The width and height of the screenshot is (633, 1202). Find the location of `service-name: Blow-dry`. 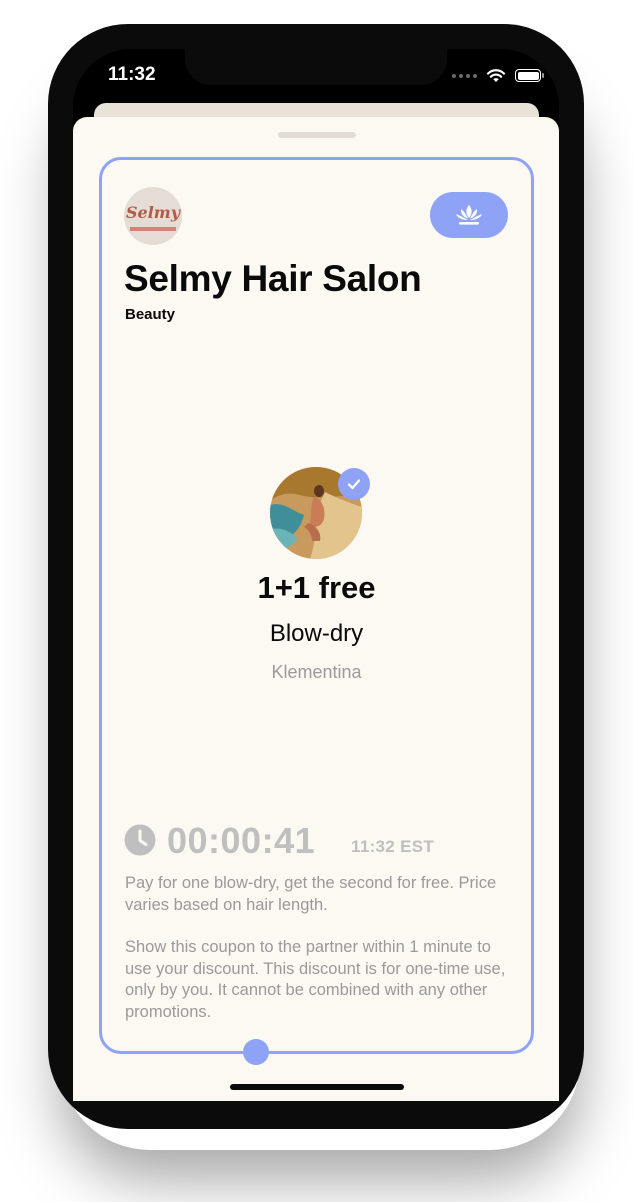

service-name: Blow-dry is located at coordinates (316, 633).